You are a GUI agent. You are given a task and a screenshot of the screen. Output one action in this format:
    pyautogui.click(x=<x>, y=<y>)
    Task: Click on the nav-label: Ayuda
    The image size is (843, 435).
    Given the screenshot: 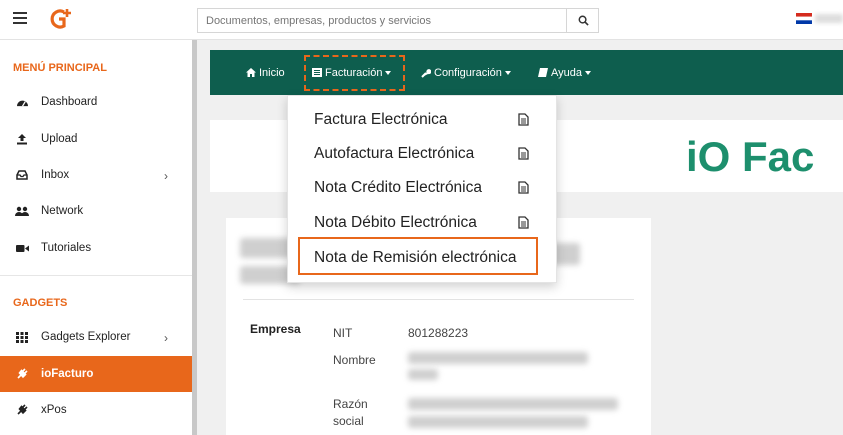 What is the action you would take?
    pyautogui.click(x=566, y=72)
    